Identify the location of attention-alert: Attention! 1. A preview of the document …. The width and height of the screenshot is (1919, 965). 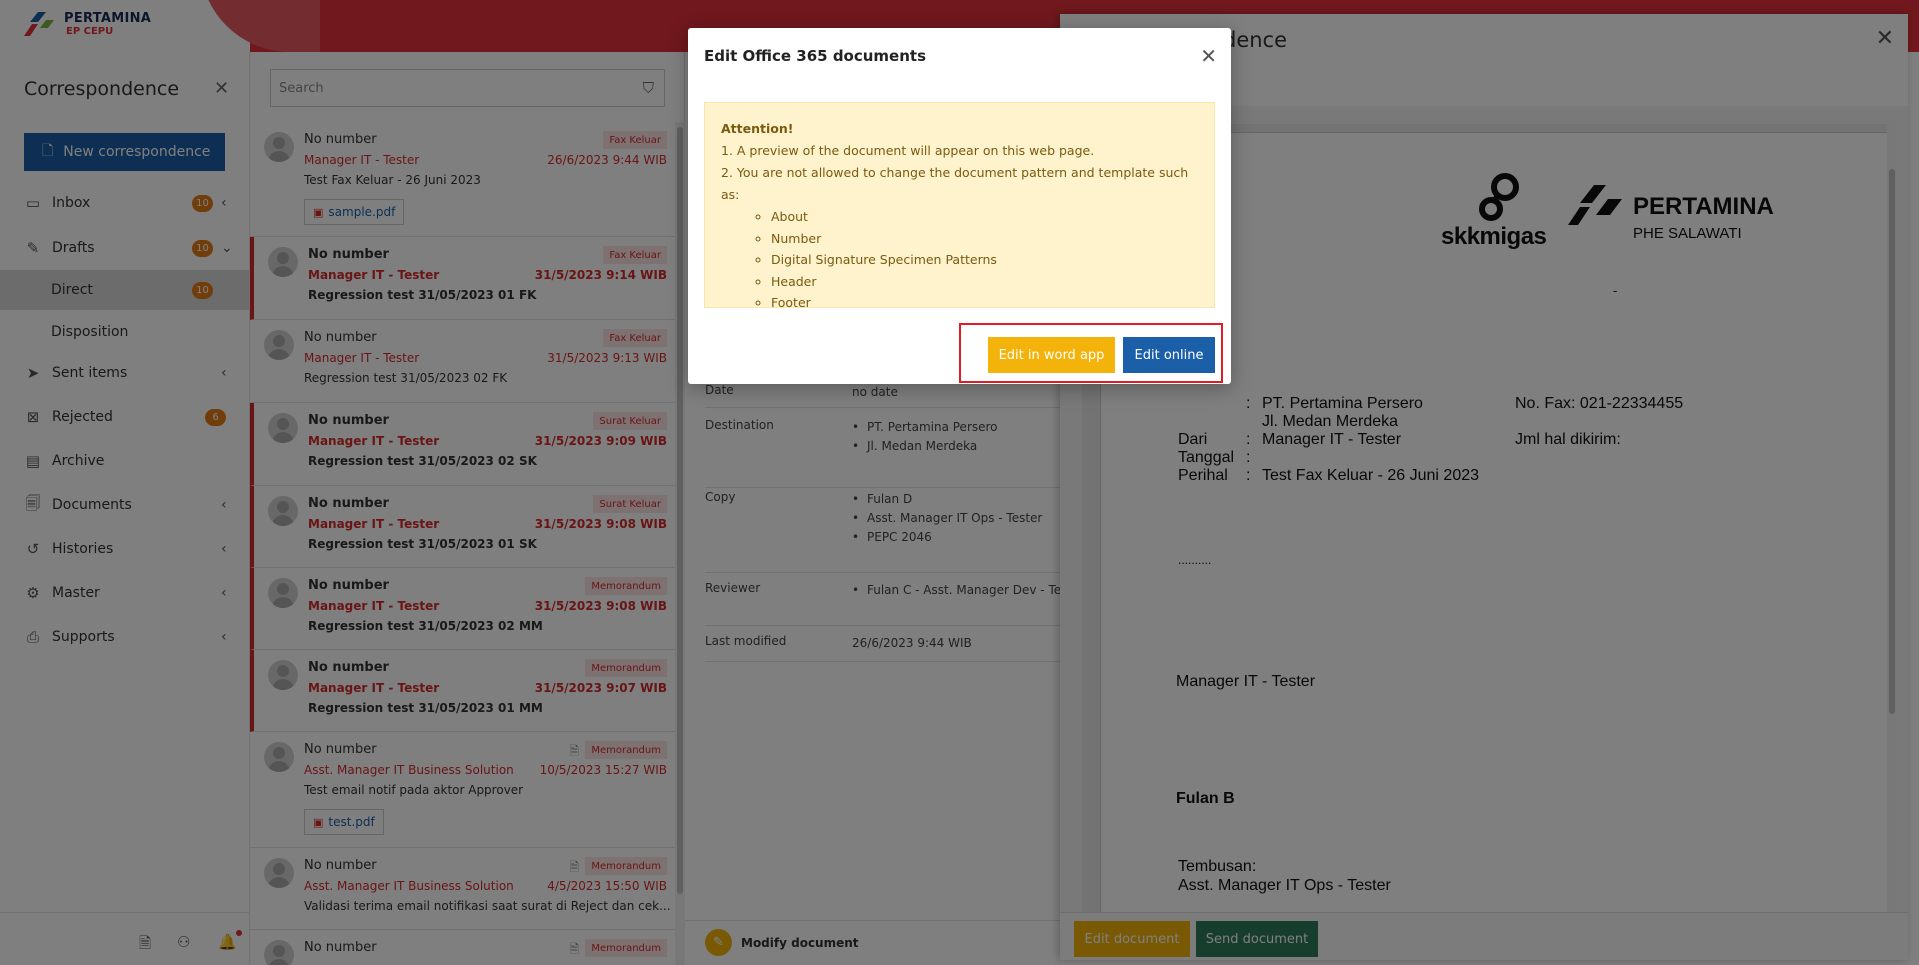
(959, 206).